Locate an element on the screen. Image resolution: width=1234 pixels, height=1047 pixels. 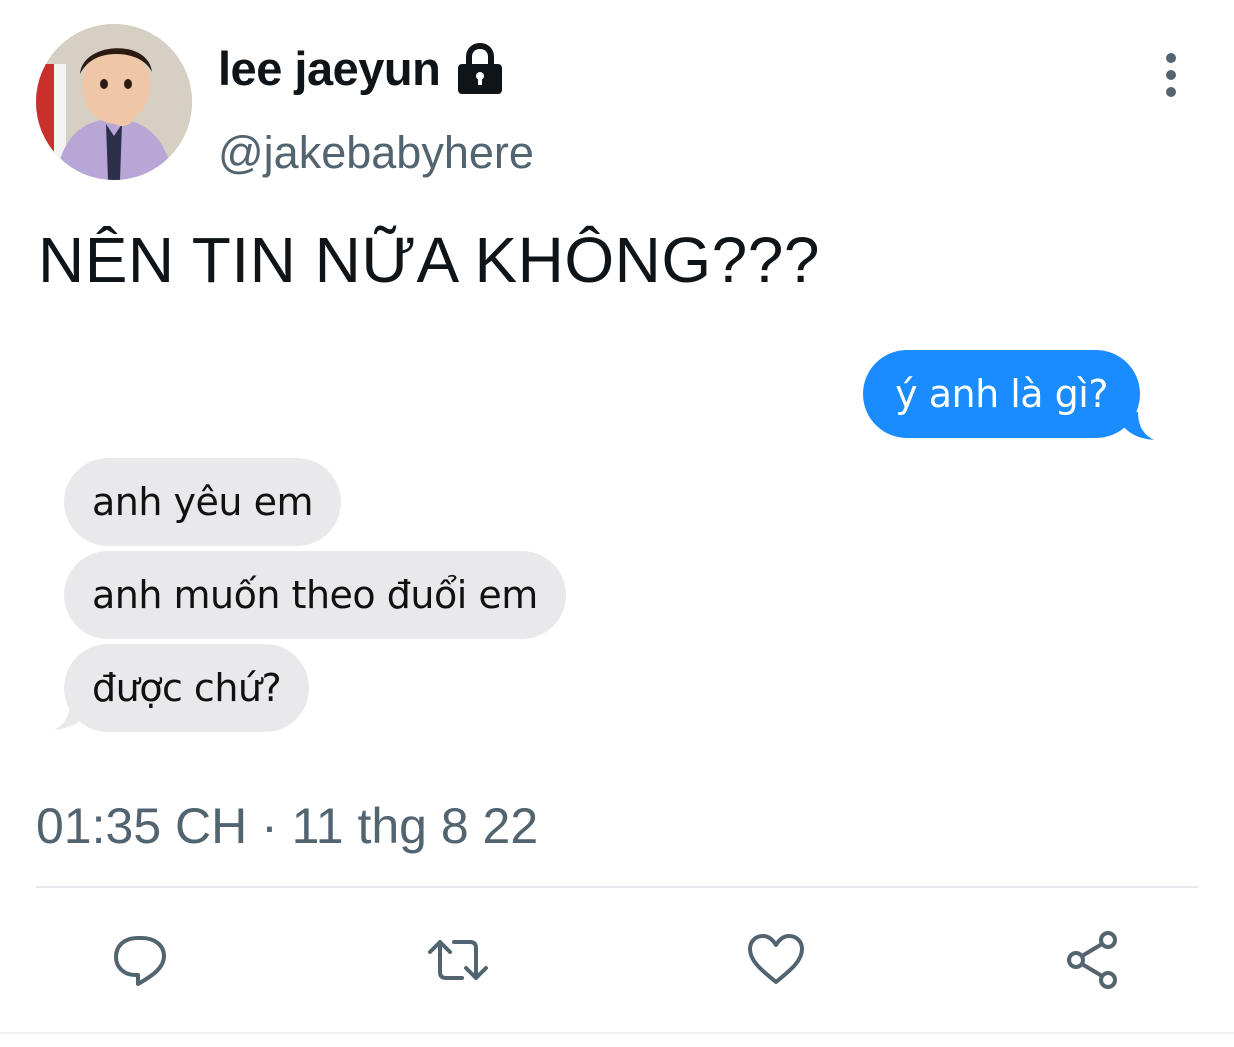
chat-bubble-sent: ý anh là gì? is located at coordinates (1001, 394).